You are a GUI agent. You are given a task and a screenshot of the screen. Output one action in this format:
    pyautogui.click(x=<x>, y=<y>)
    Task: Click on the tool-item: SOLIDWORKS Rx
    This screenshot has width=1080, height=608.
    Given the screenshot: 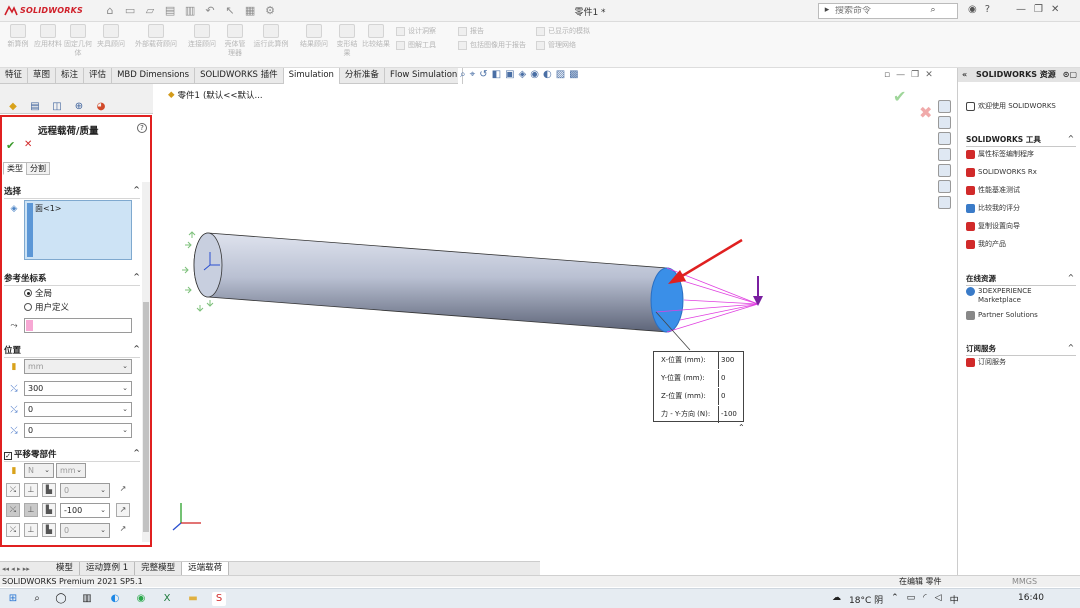 What is the action you would take?
    pyautogui.click(x=1001, y=172)
    